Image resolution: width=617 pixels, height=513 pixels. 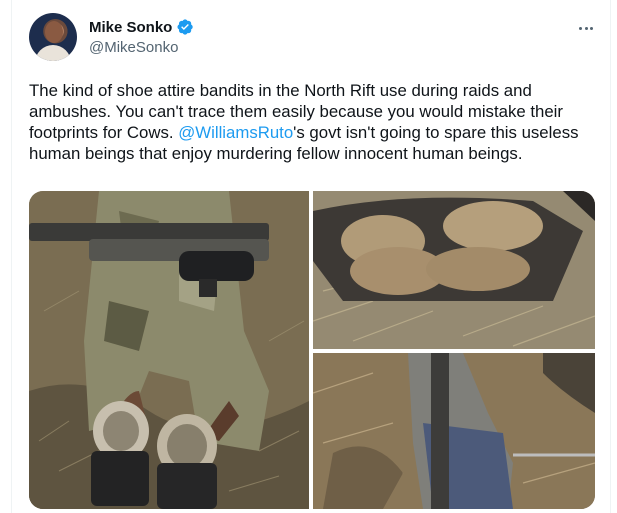 What do you see at coordinates (54, 32) in the screenshot?
I see `avatar-face` at bounding box center [54, 32].